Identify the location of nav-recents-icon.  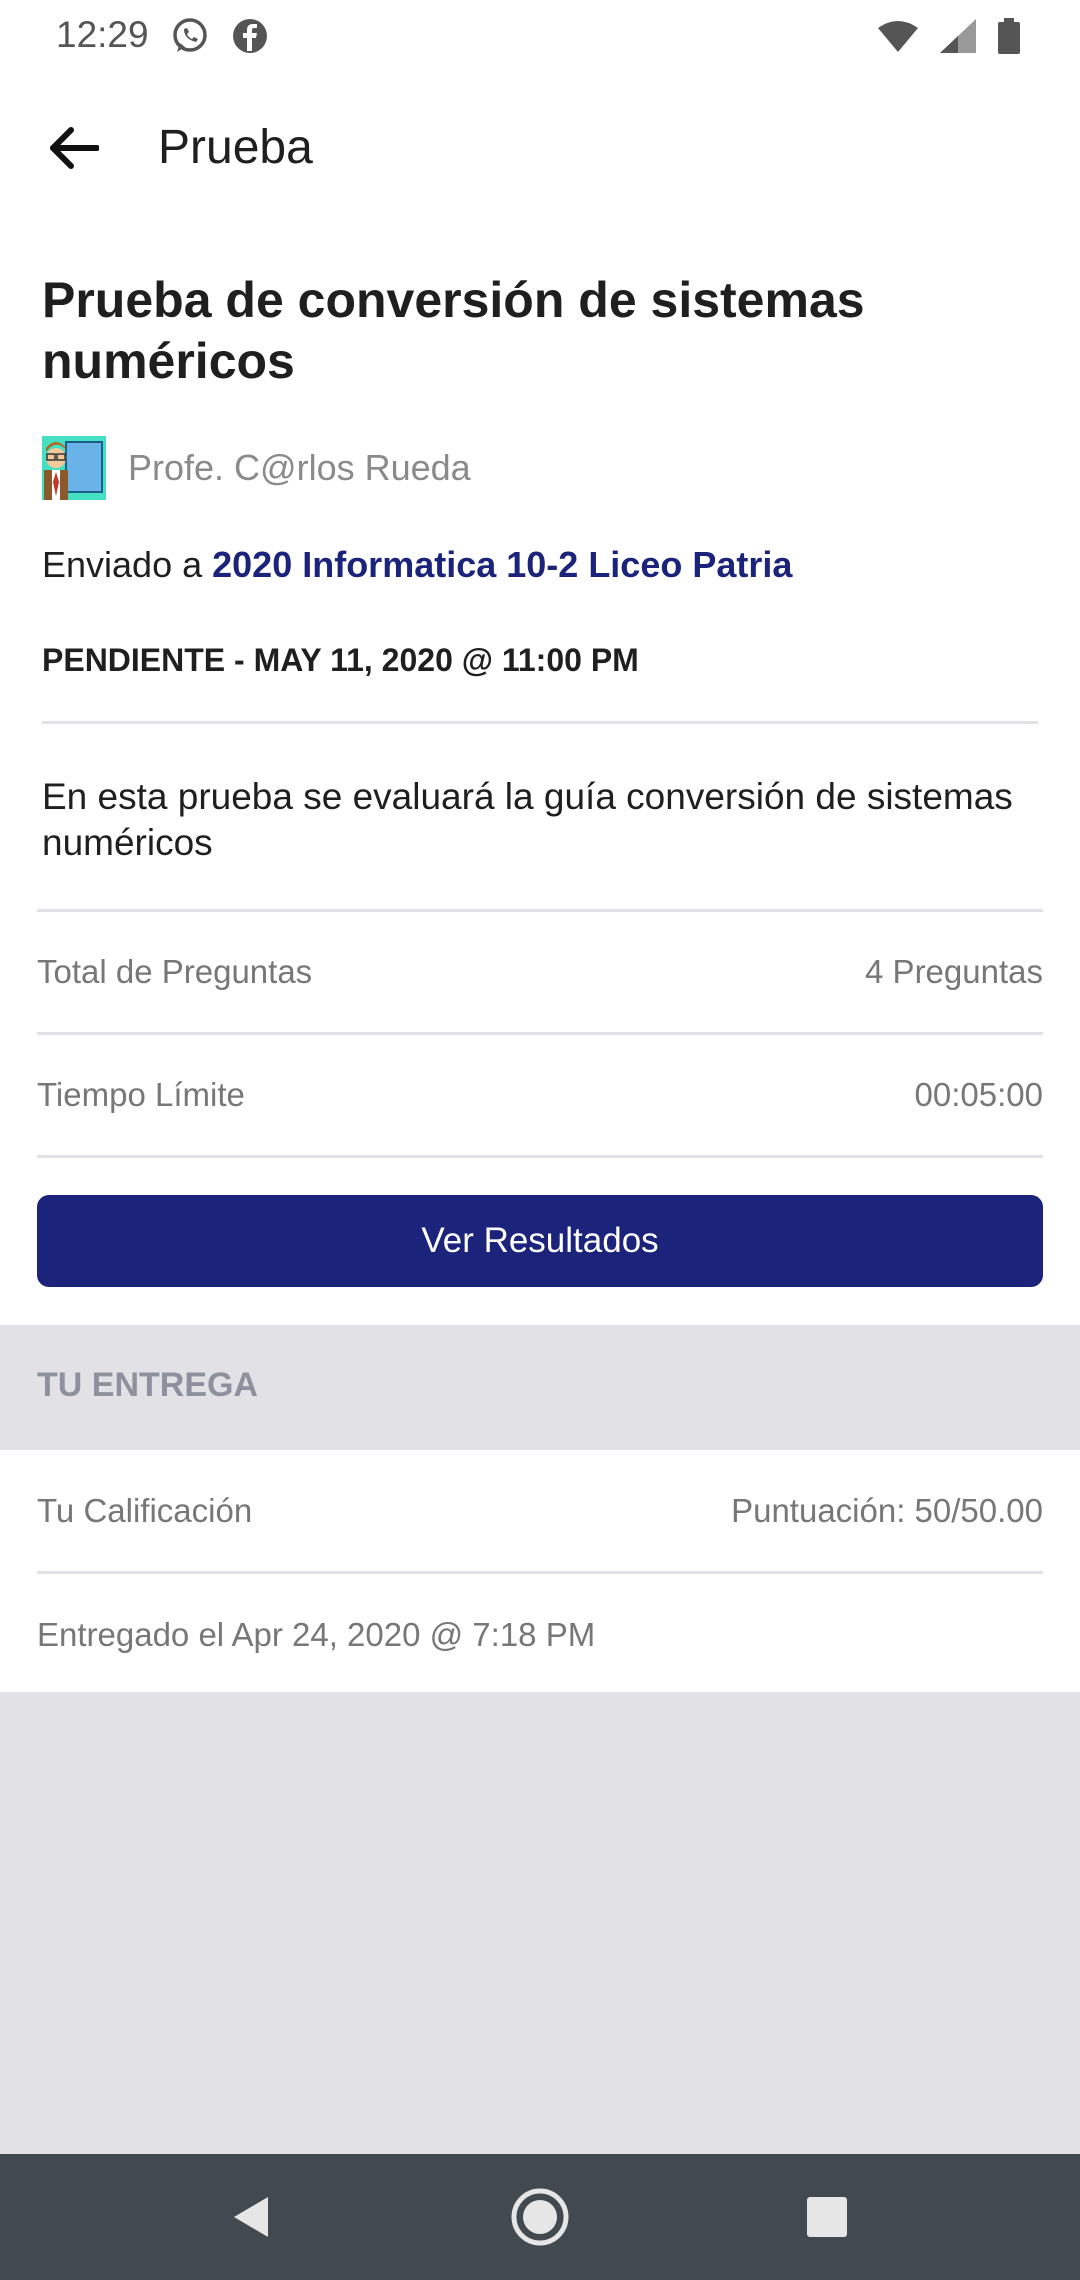
(827, 2219).